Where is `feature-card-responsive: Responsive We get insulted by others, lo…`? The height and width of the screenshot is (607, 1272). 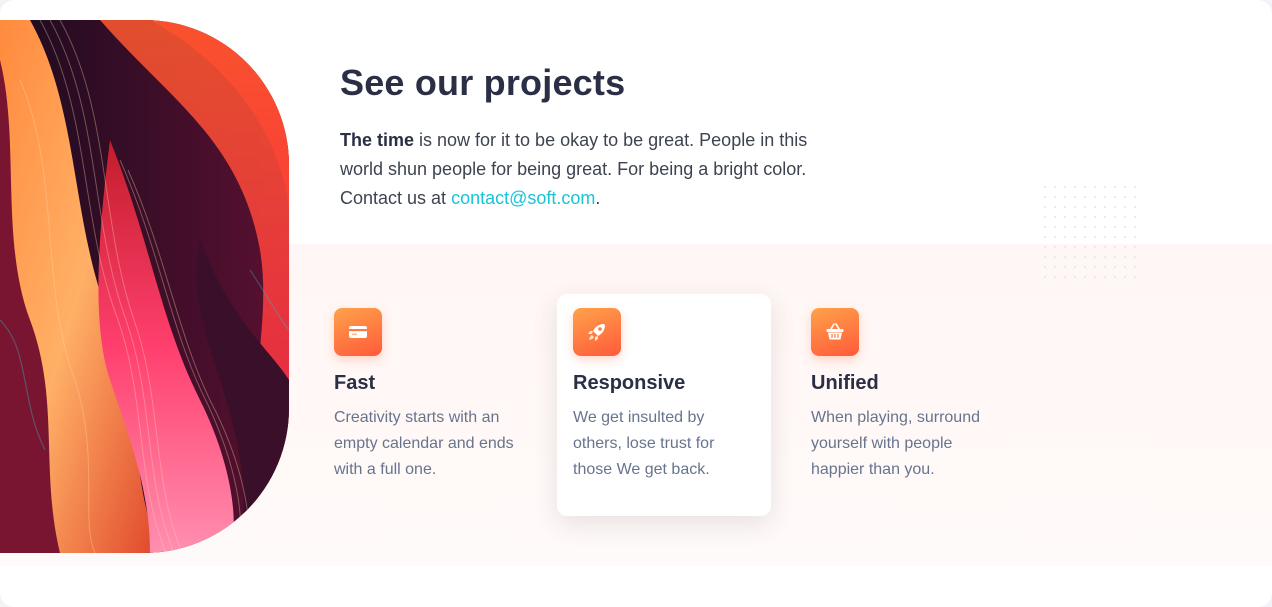
feature-card-responsive: Responsive We get insulted by others, lo… is located at coordinates (664, 405).